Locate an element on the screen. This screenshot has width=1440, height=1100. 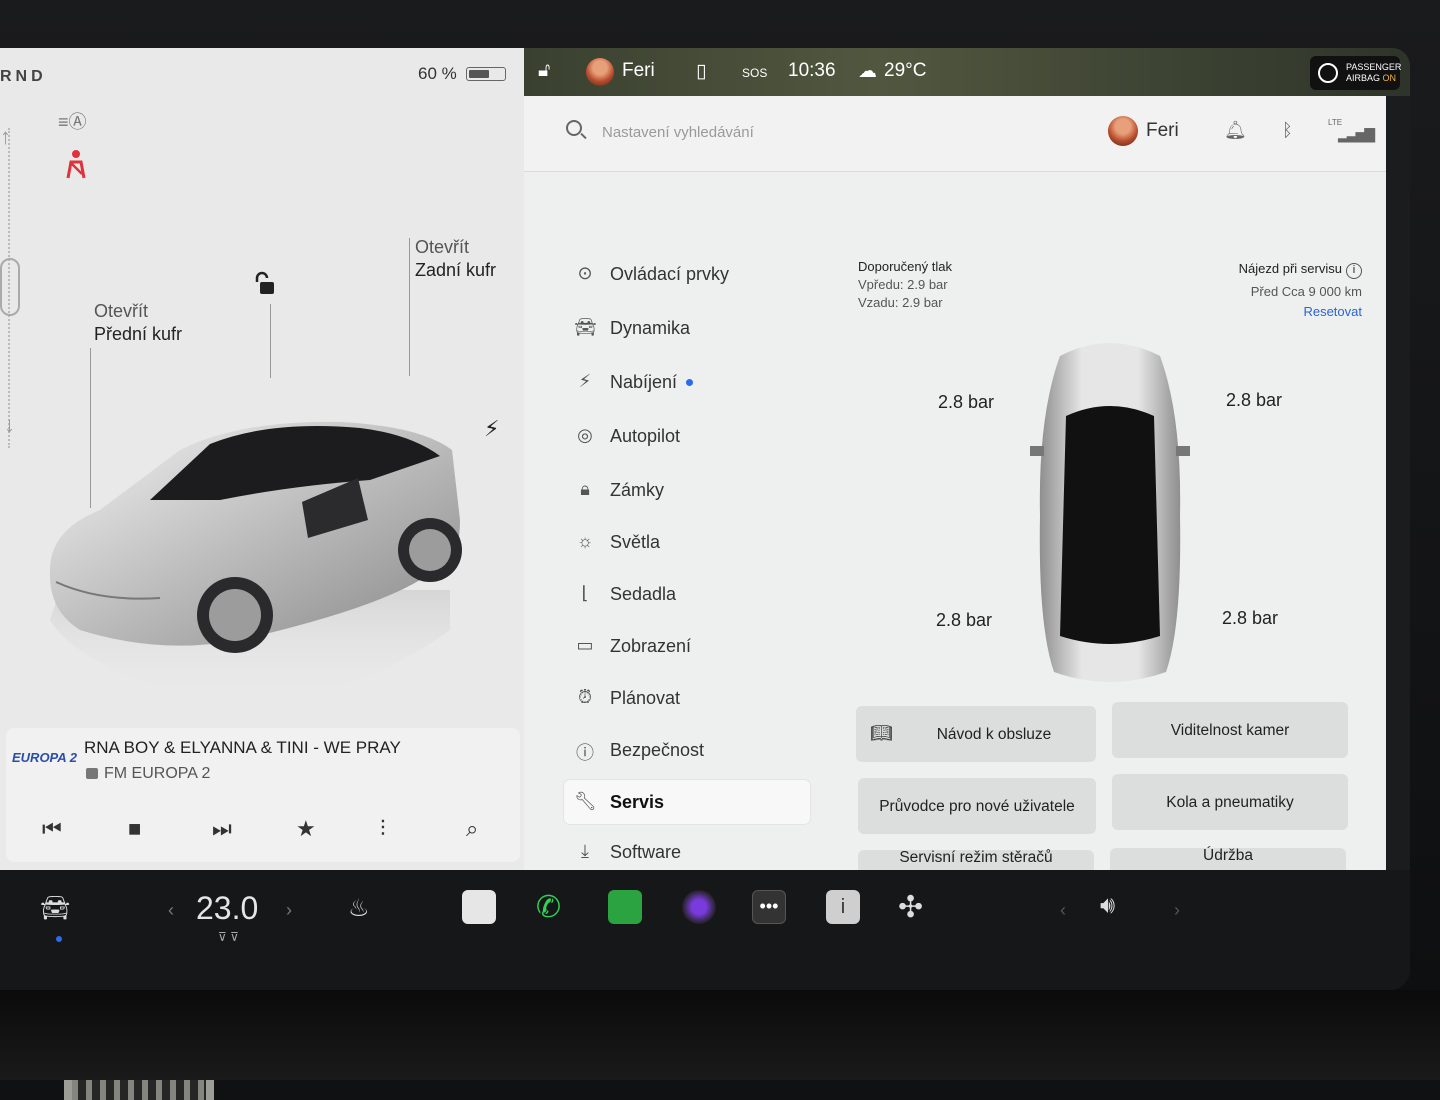
front-recommended: Vpředu: 2.9 bar is located at coordinates (903, 284).